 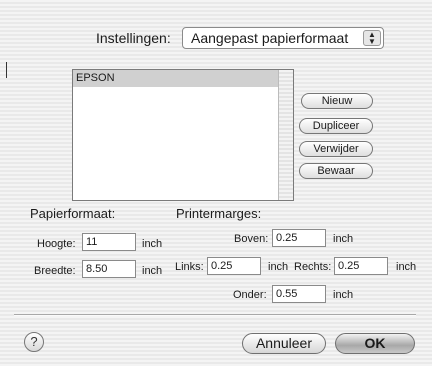 I want to click on height-field, so click(x=109, y=242).